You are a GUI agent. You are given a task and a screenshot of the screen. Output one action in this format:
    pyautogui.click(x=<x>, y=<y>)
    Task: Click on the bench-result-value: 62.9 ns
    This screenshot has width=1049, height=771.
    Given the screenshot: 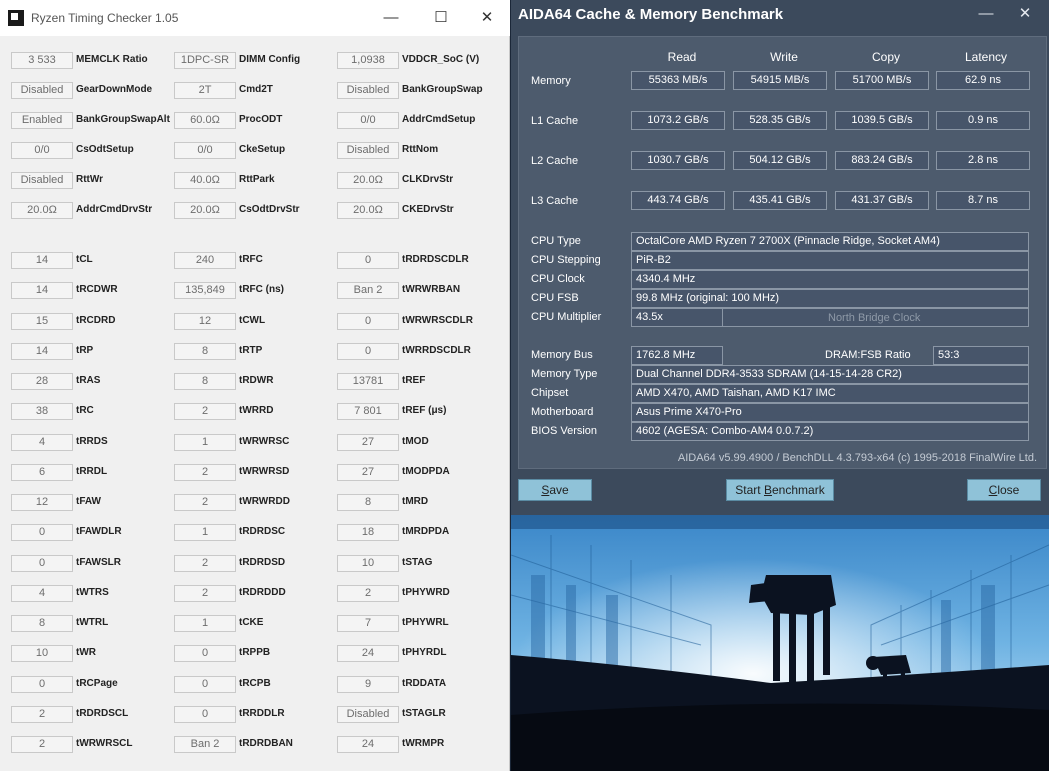 What is the action you would take?
    pyautogui.click(x=983, y=80)
    